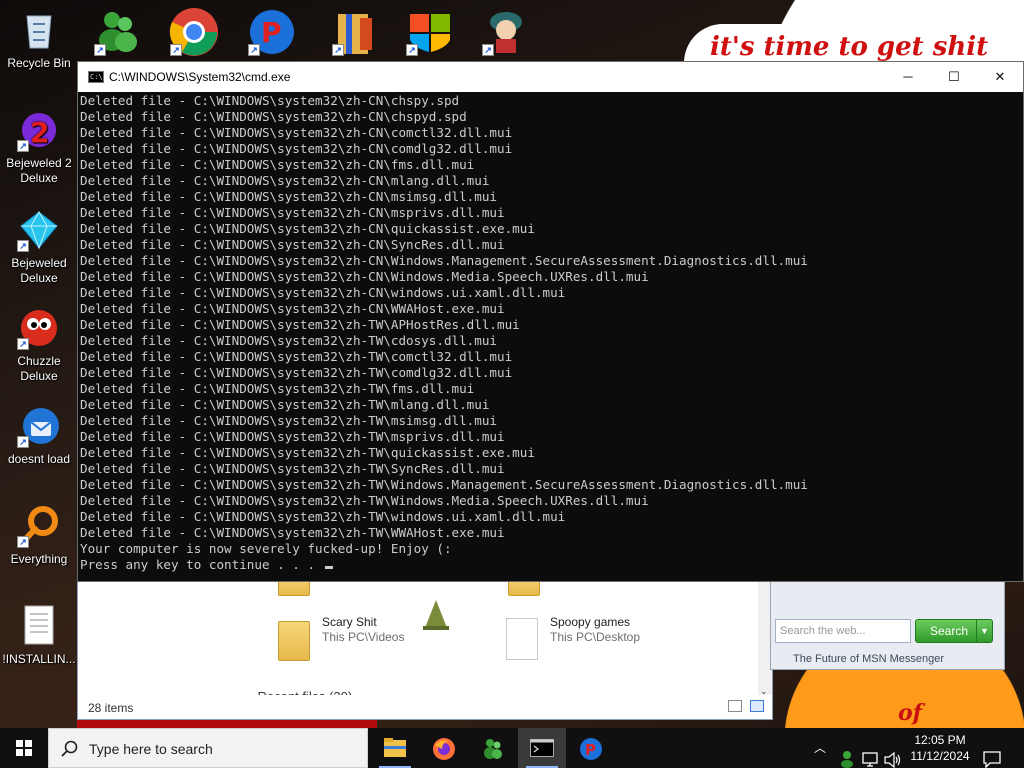  I want to click on taskbar-cmd, so click(542, 748).